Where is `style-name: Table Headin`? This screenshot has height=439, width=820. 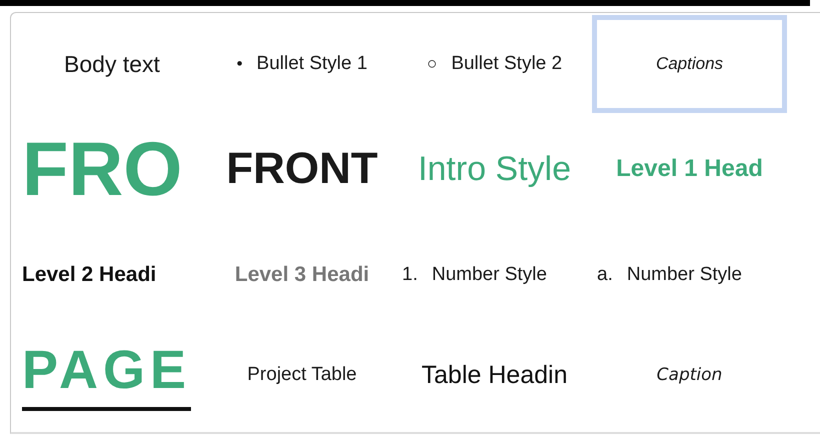
style-name: Table Headin is located at coordinates (495, 375).